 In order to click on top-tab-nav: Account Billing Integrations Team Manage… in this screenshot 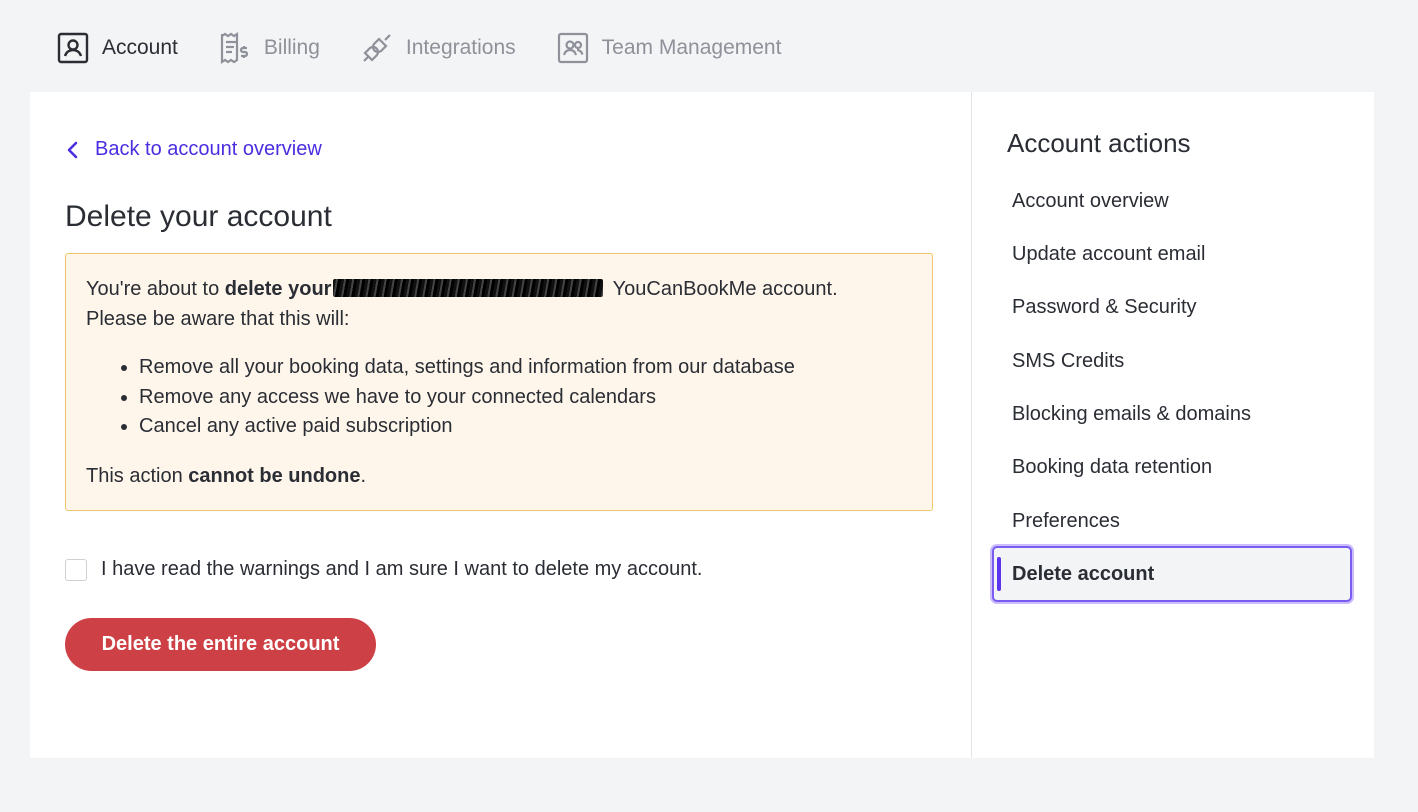, I will do `click(438, 48)`.